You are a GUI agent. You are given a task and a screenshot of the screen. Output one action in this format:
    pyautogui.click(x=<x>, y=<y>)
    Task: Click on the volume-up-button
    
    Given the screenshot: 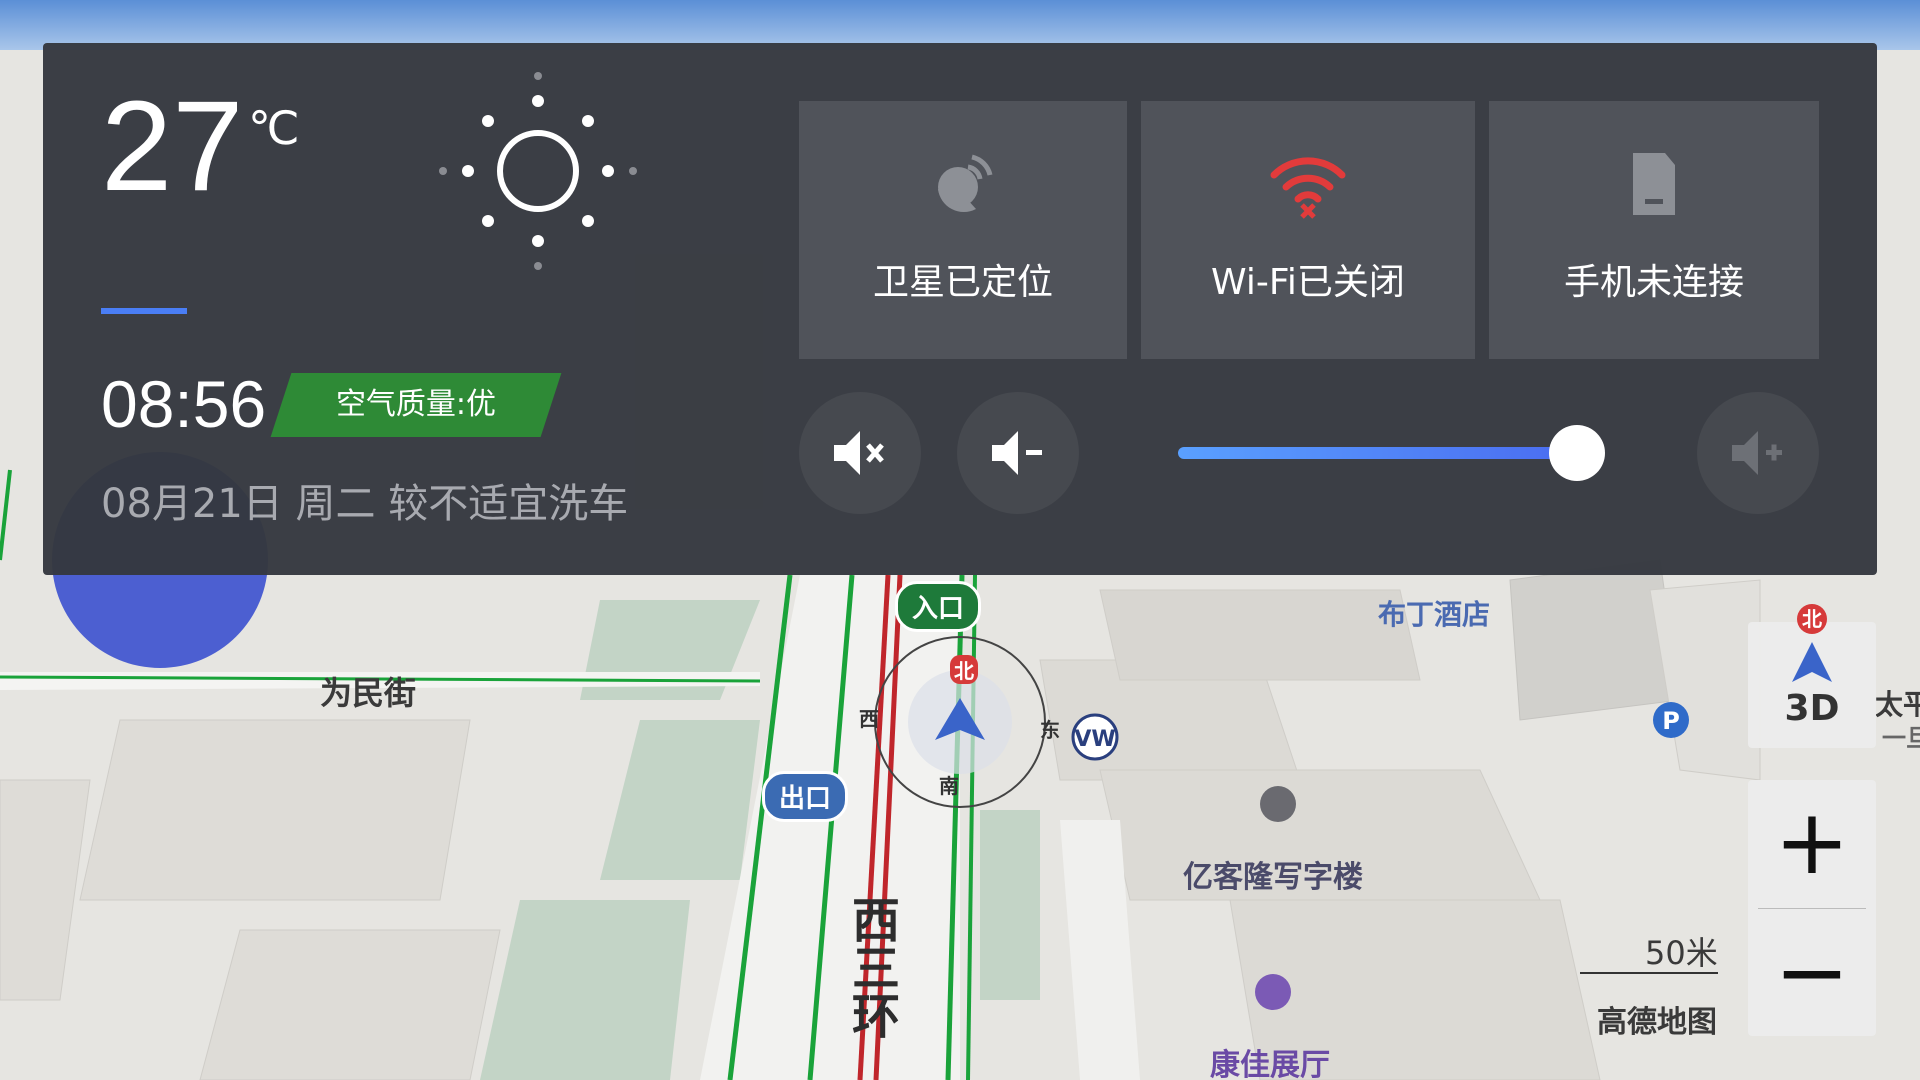 What is the action you would take?
    pyautogui.click(x=1758, y=453)
    